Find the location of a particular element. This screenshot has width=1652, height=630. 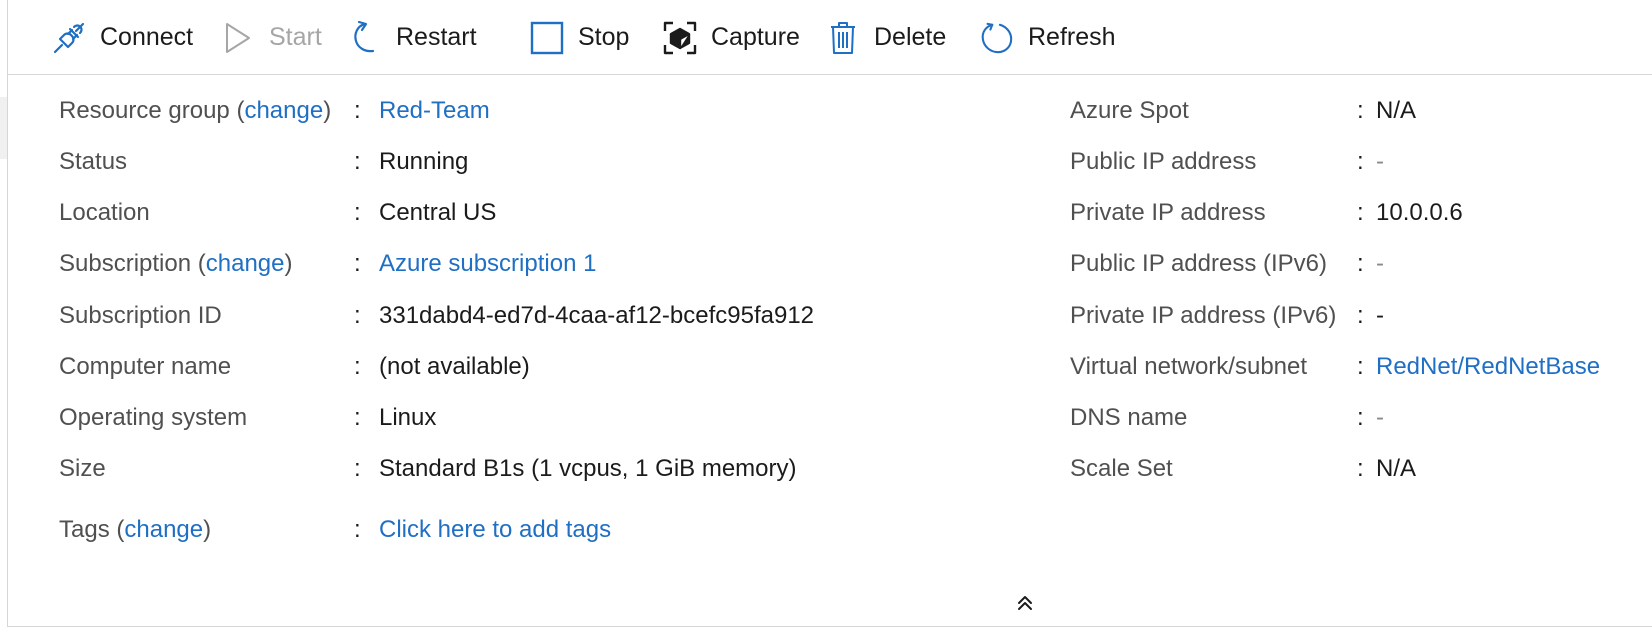

subscription-label: Subscription (change) is located at coordinates (176, 263).